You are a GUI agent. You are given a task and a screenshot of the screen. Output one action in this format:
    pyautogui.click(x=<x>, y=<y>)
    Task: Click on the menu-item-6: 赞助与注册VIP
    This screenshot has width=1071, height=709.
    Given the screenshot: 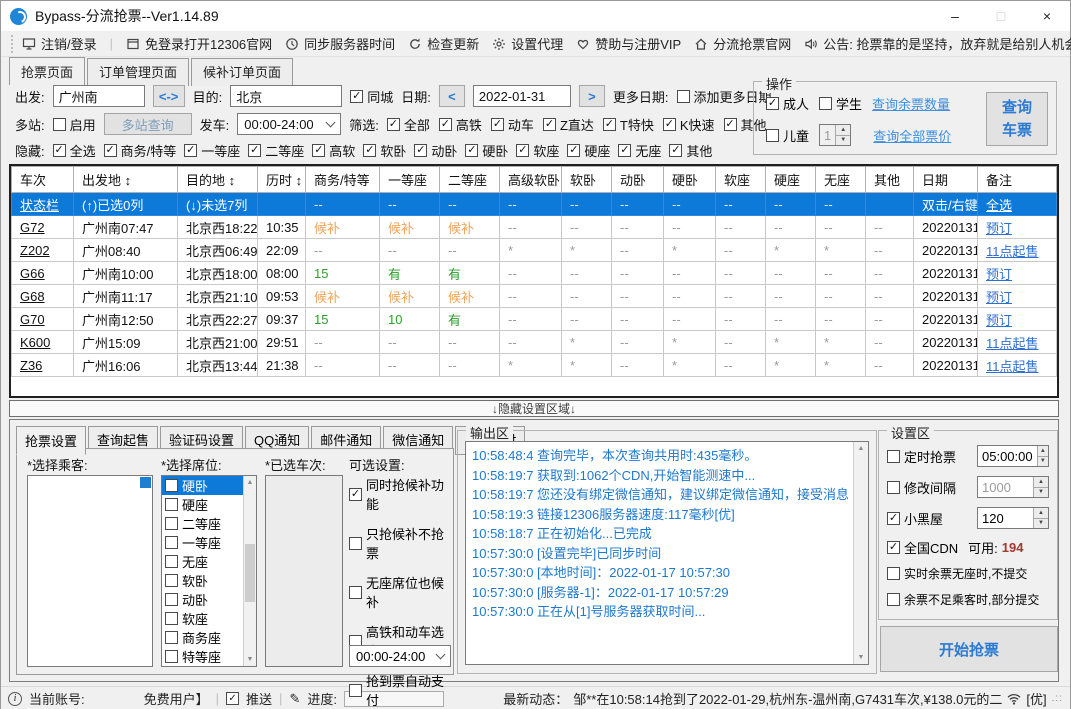 What is the action you would take?
    pyautogui.click(x=628, y=43)
    